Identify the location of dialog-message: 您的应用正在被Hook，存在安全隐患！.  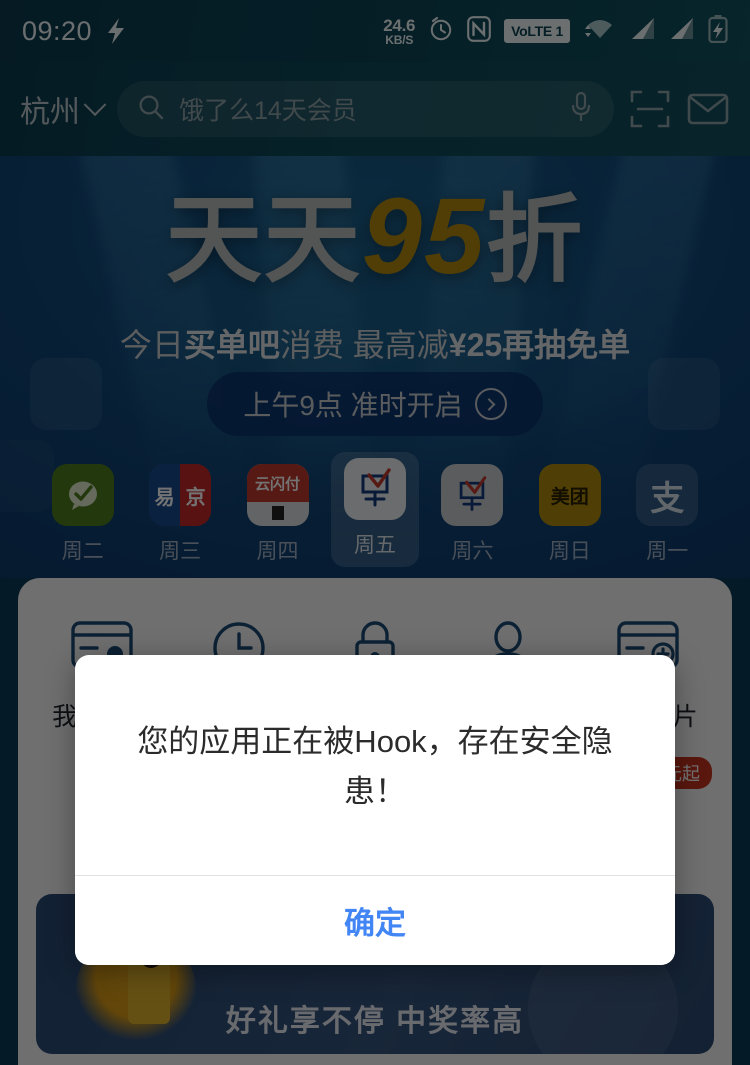
(375, 767).